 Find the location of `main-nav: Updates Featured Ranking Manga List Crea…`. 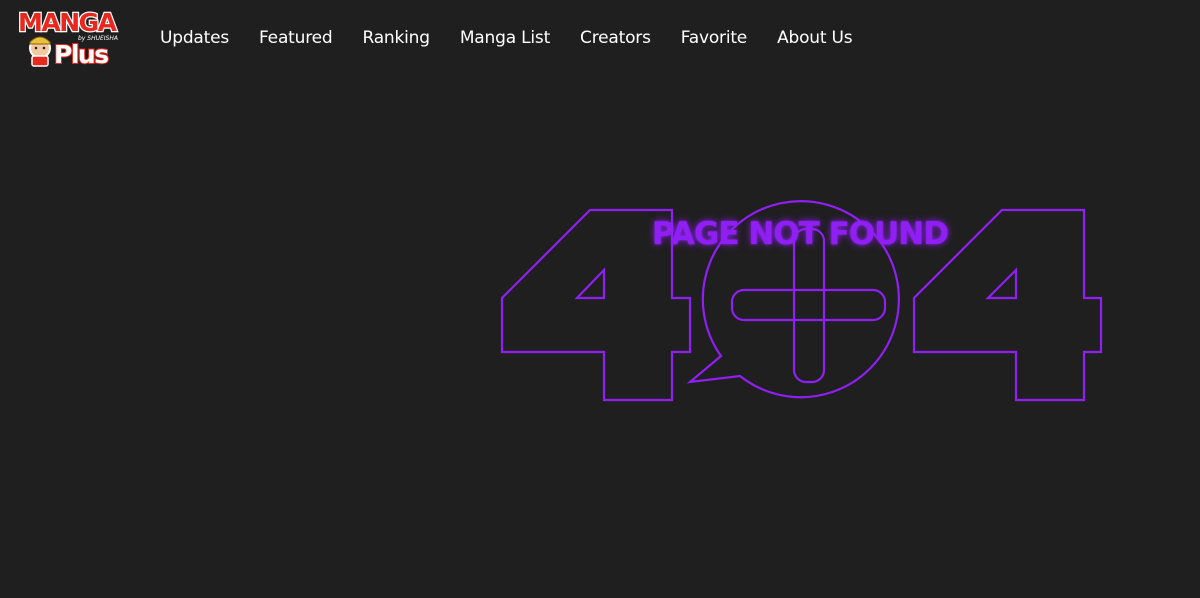

main-nav: Updates Featured Ranking Manga List Crea… is located at coordinates (521, 38).